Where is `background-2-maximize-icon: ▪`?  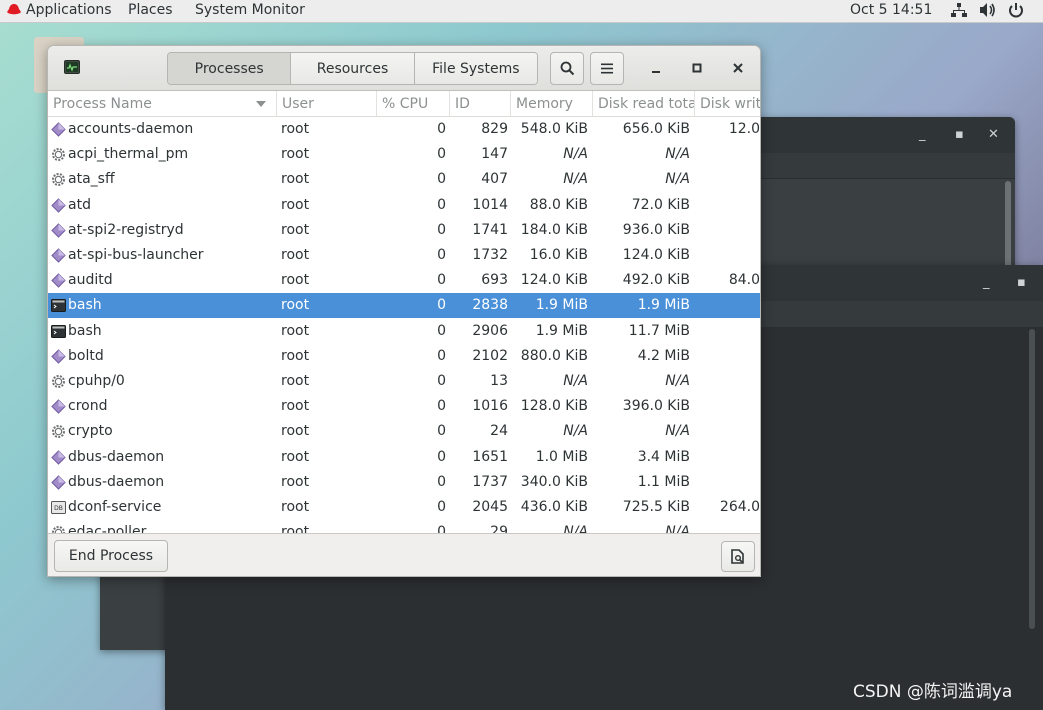 background-2-maximize-icon: ▪ is located at coordinates (1021, 282).